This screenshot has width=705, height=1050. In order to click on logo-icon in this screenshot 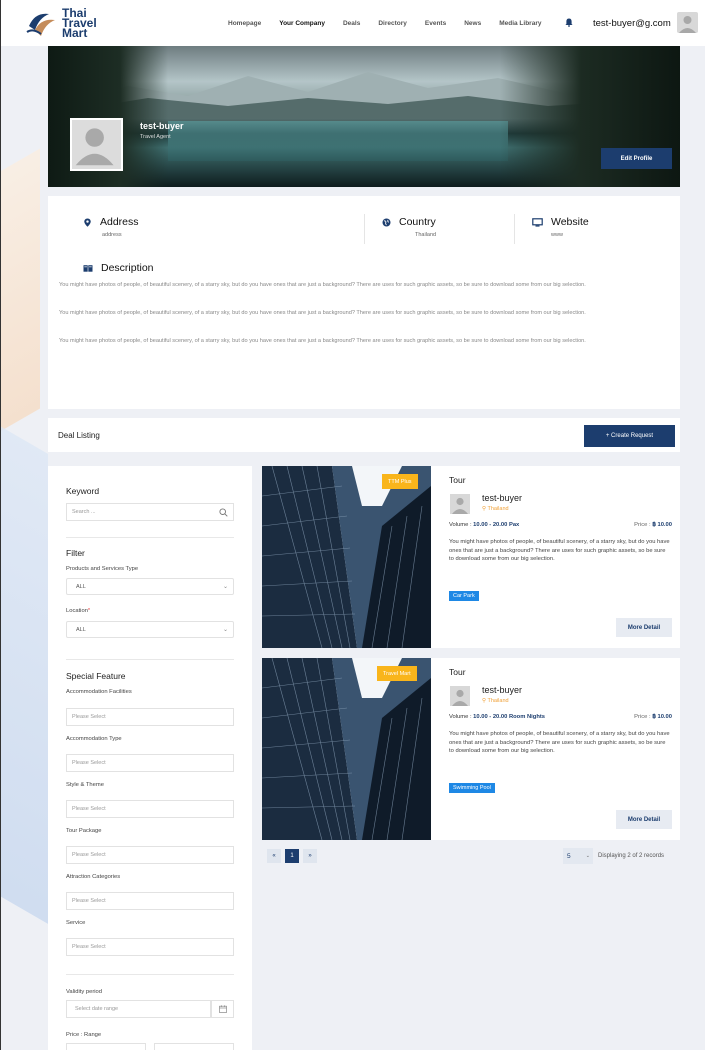, I will do `click(40, 24)`.